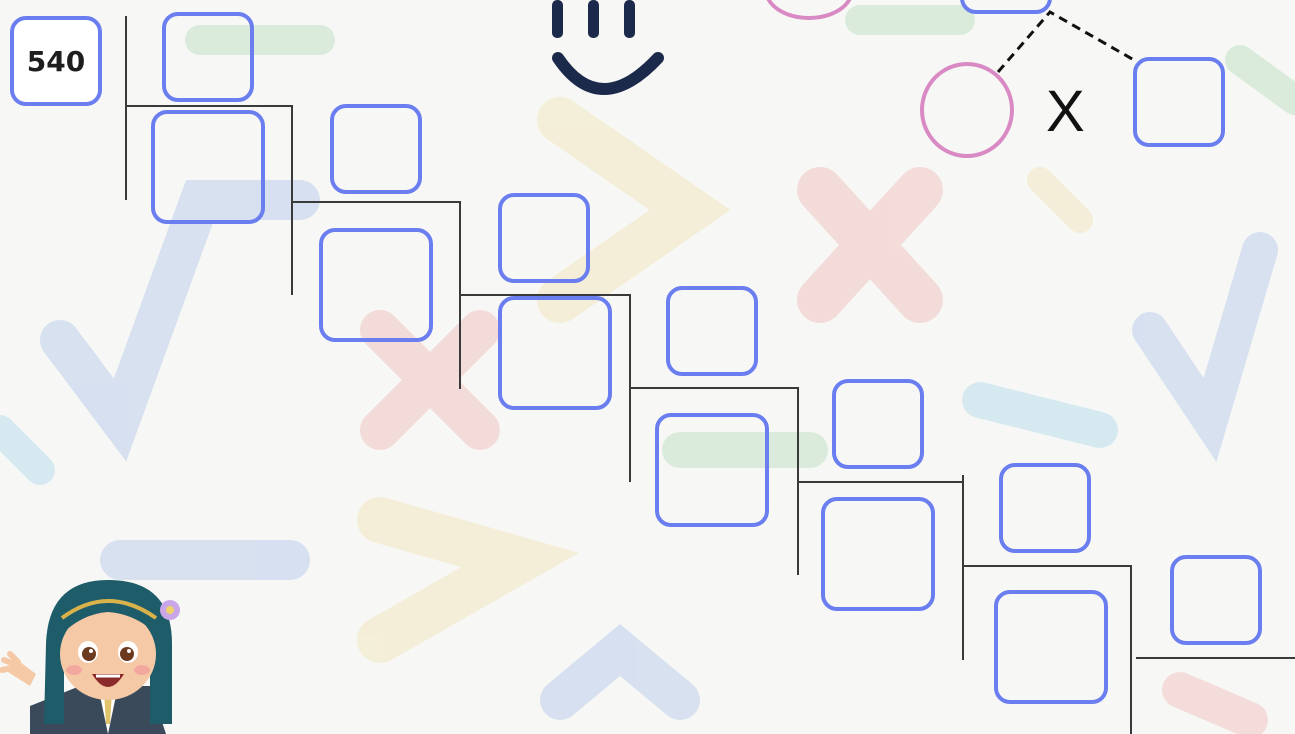 This screenshot has height=734, width=1295. Describe the element at coordinates (608, 47) in the screenshot. I see `smile-logo-icon` at that location.